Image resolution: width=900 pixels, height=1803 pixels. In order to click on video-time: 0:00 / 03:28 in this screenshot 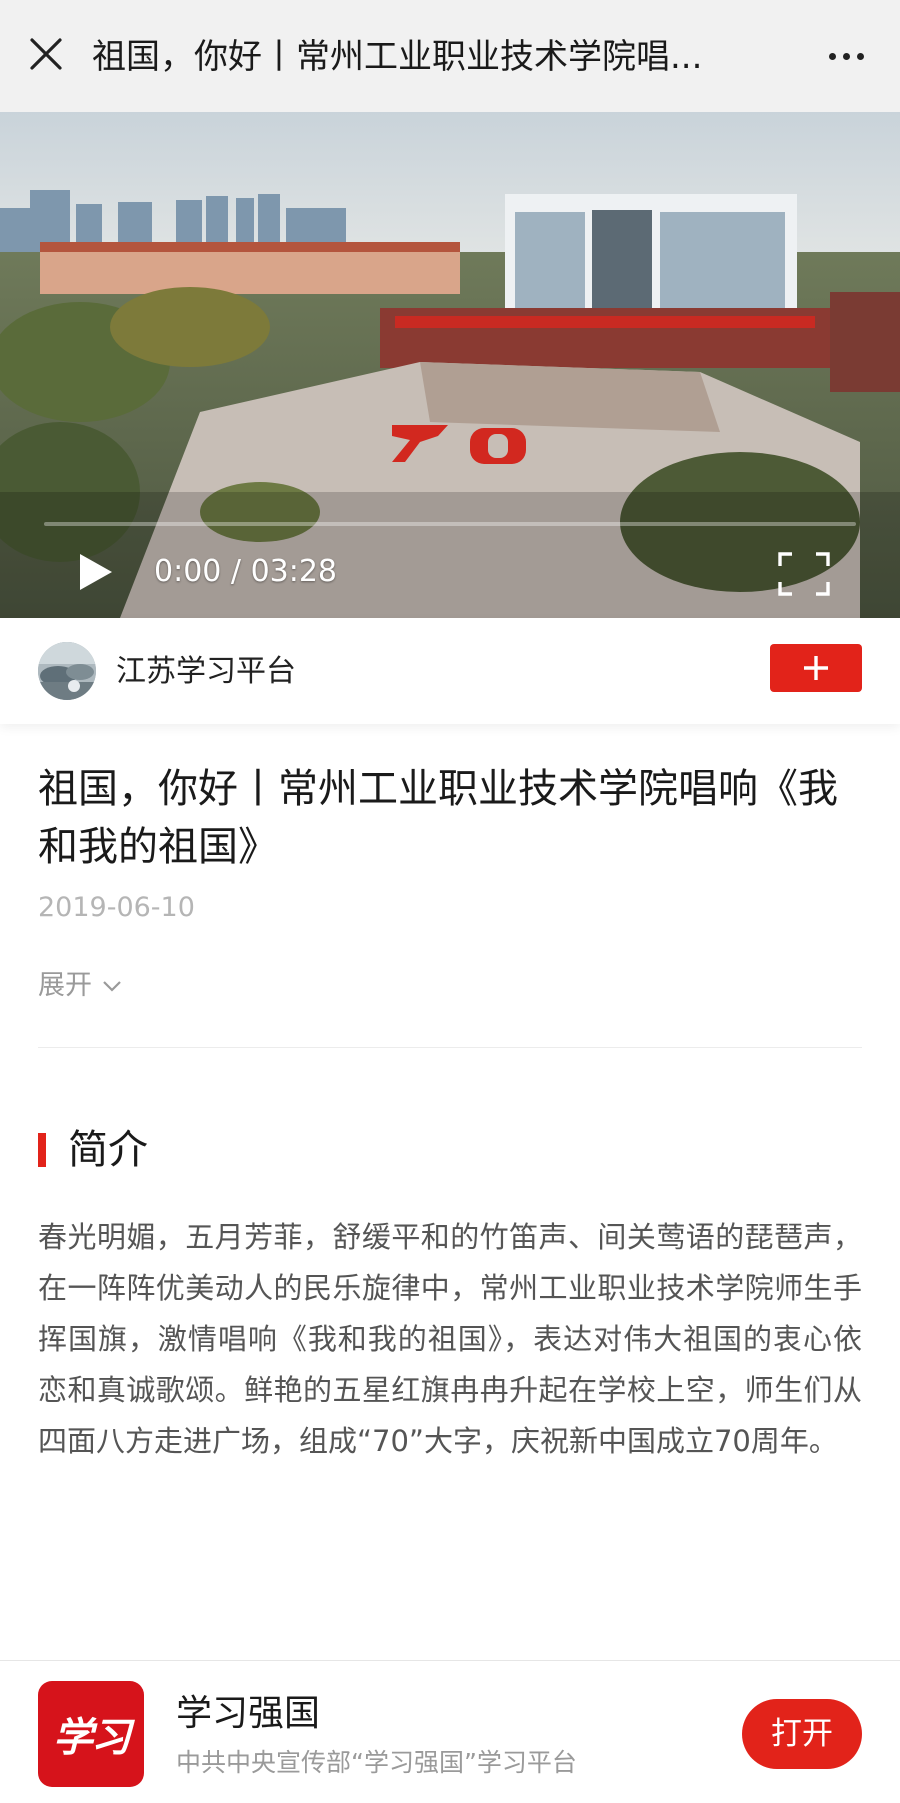, I will do `click(245, 572)`.